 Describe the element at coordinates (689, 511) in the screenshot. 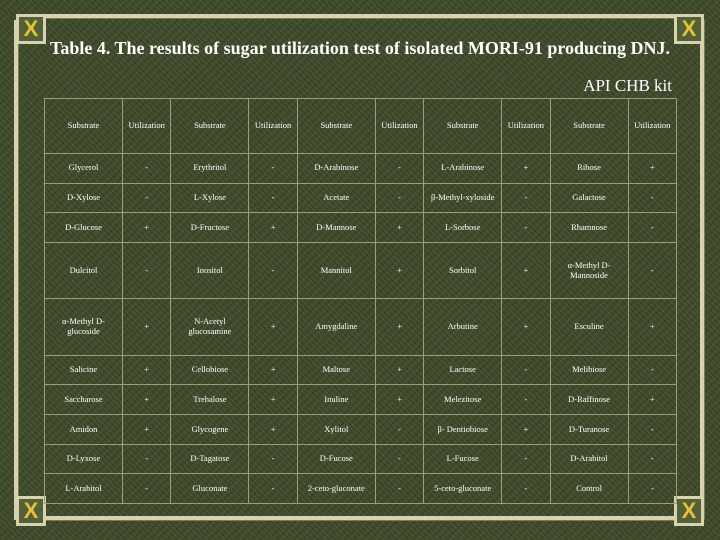

I see `corner-ornament-bottom-right: X` at that location.